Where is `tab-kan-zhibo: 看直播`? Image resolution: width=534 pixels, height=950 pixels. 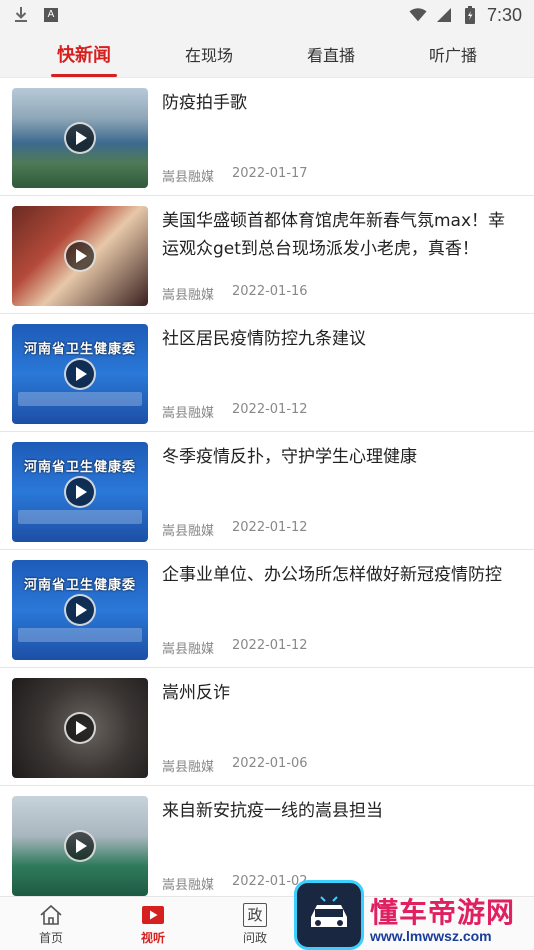 tab-kan-zhibo: 看直播 is located at coordinates (331, 54).